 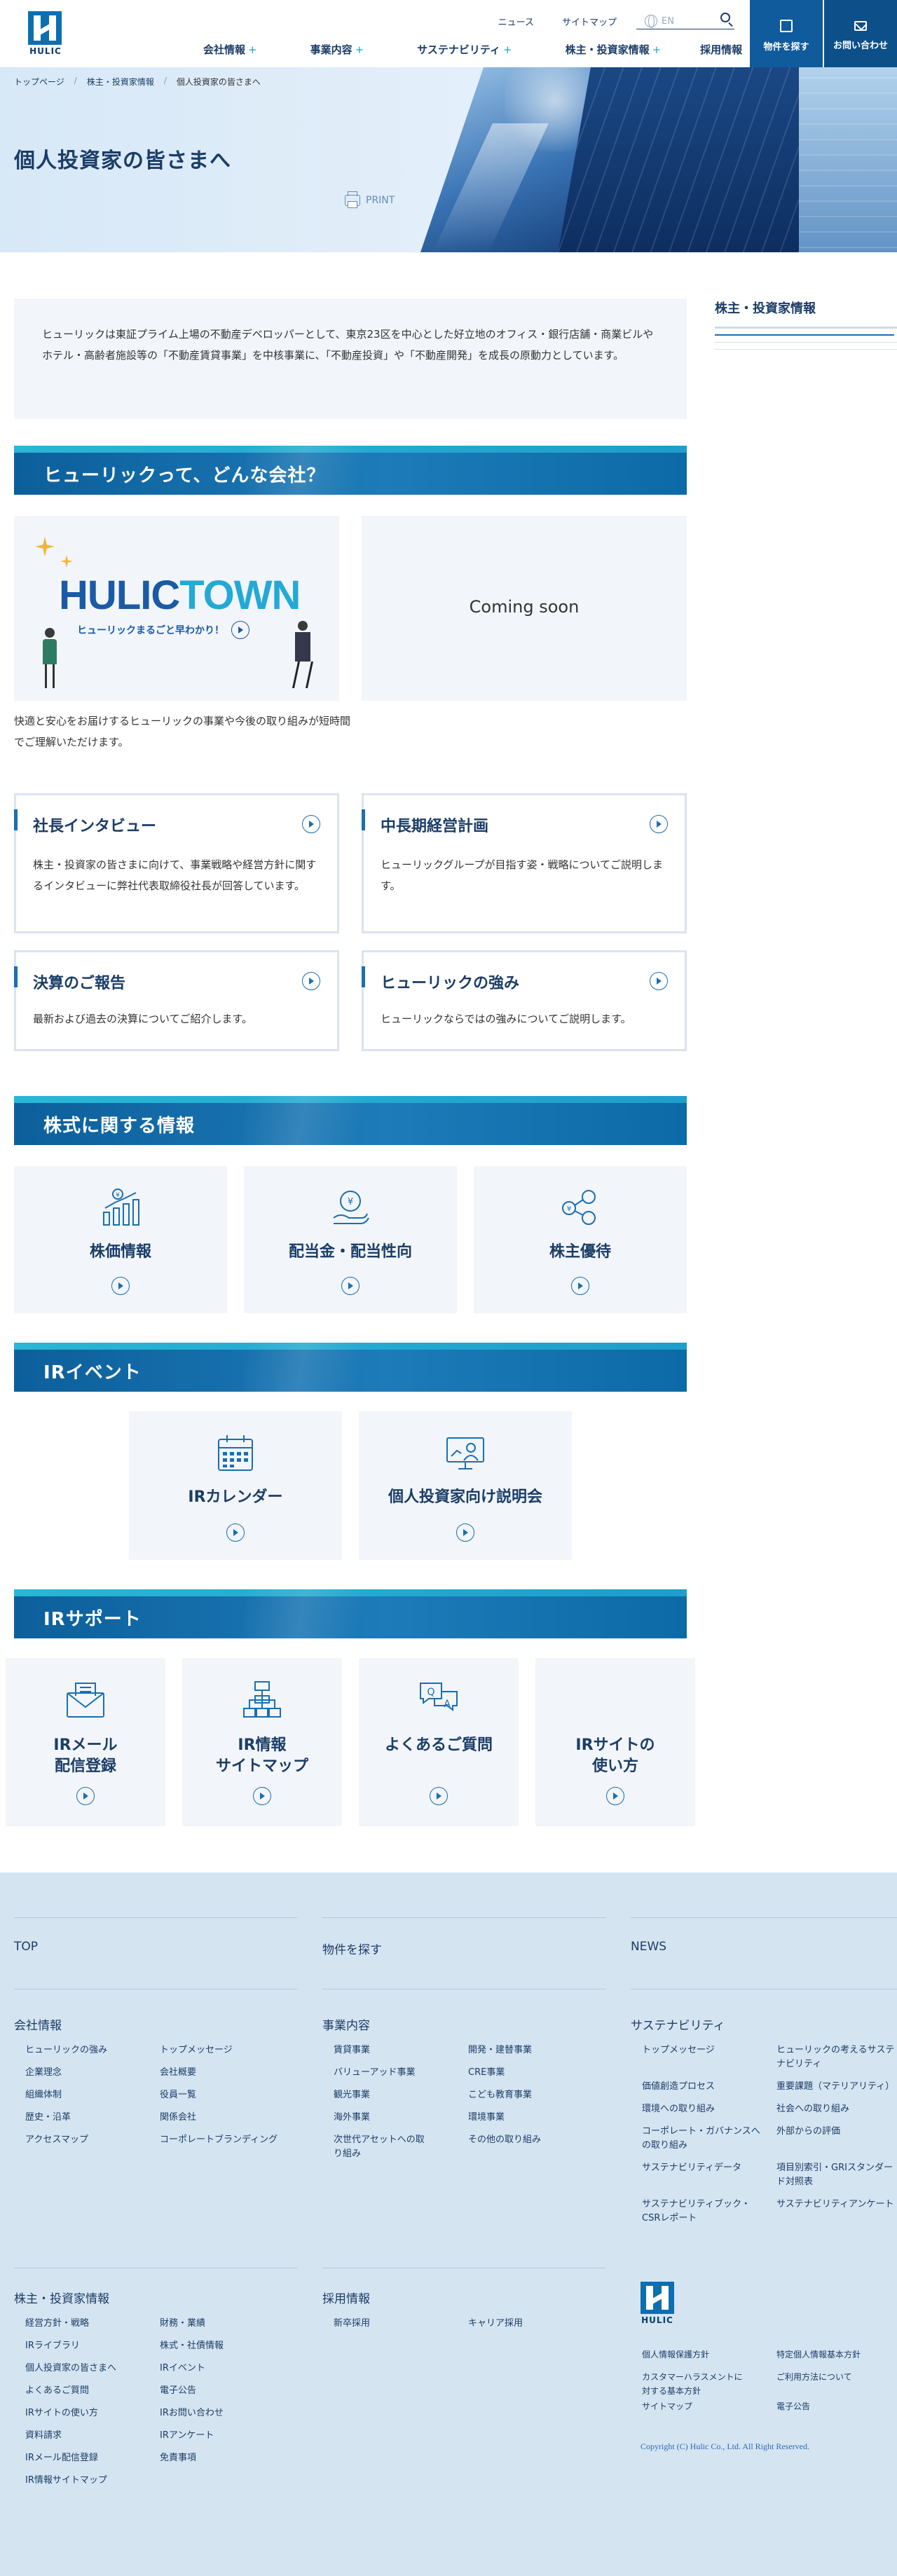 What do you see at coordinates (379, 2147) in the screenshot?
I see `footer-link: 次世代アセットへの取り組み` at bounding box center [379, 2147].